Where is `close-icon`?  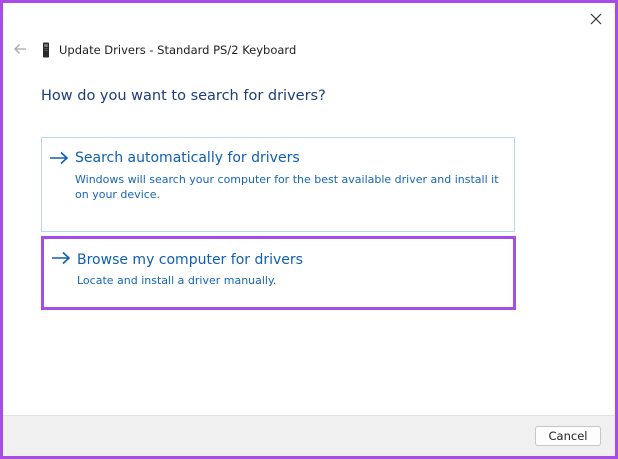
close-icon is located at coordinates (596, 19).